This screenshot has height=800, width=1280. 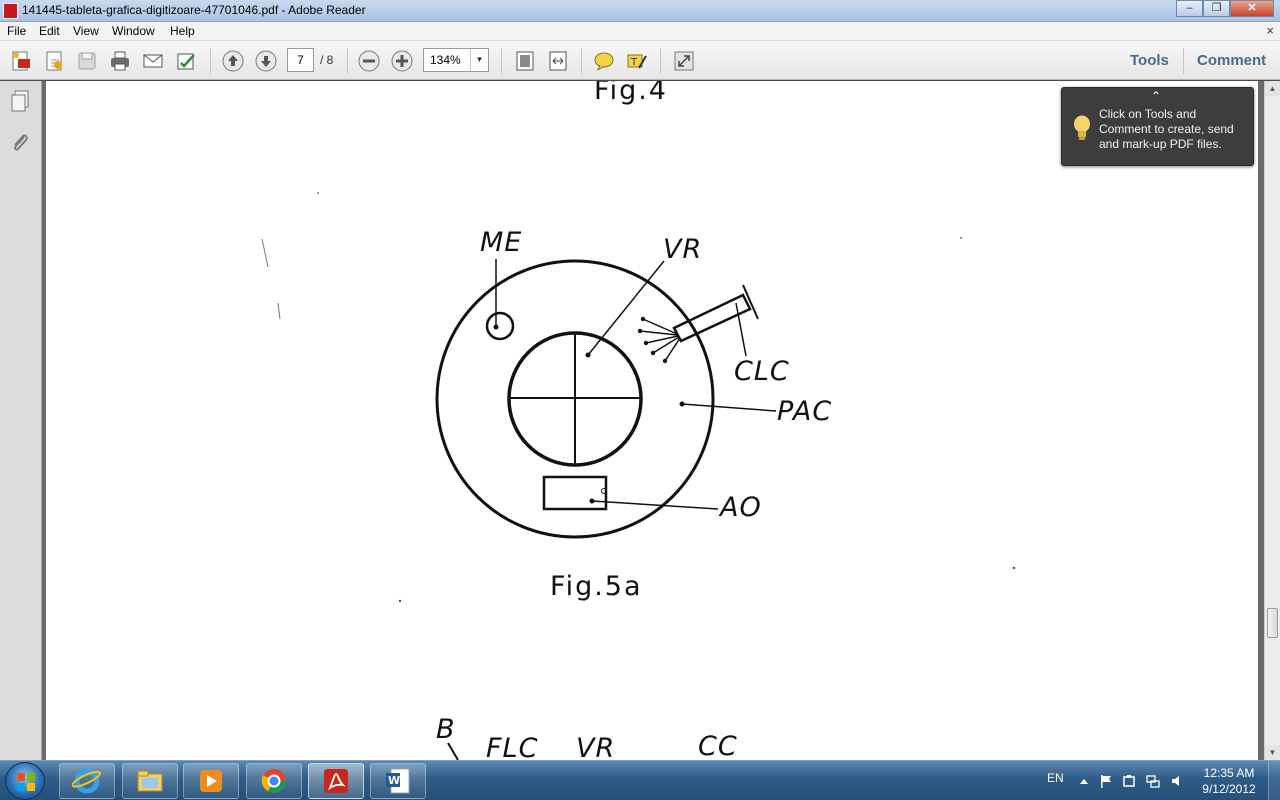 I want to click on scroll-thumb, so click(x=1272, y=623).